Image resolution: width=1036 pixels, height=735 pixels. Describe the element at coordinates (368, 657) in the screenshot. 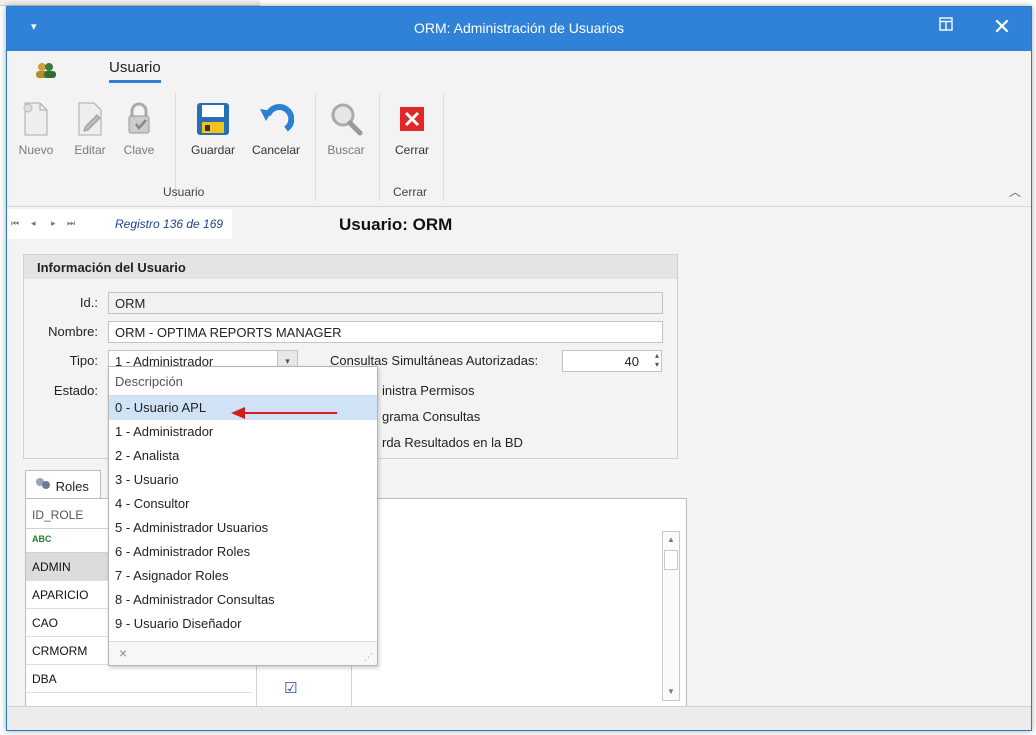

I see `resize-grip-icon: ⋰` at that location.